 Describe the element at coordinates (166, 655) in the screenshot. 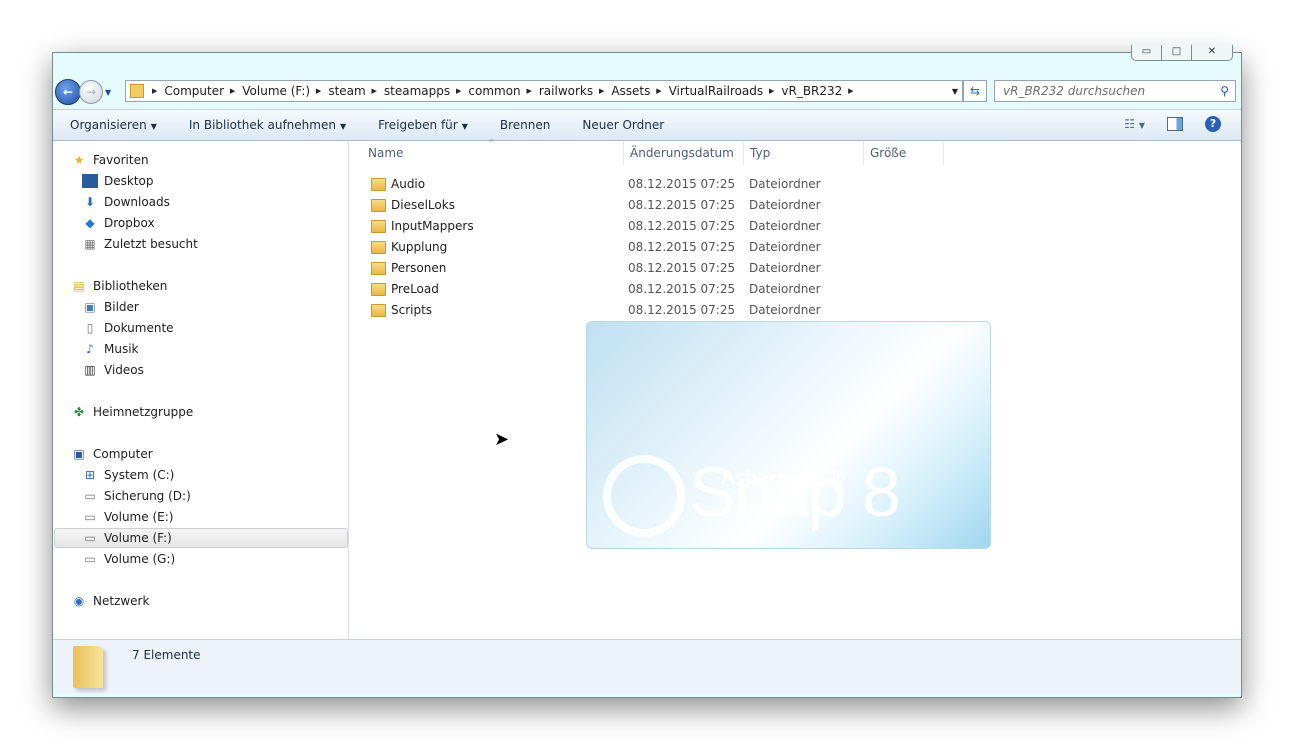

I see `item-count: 7 Elemente` at that location.